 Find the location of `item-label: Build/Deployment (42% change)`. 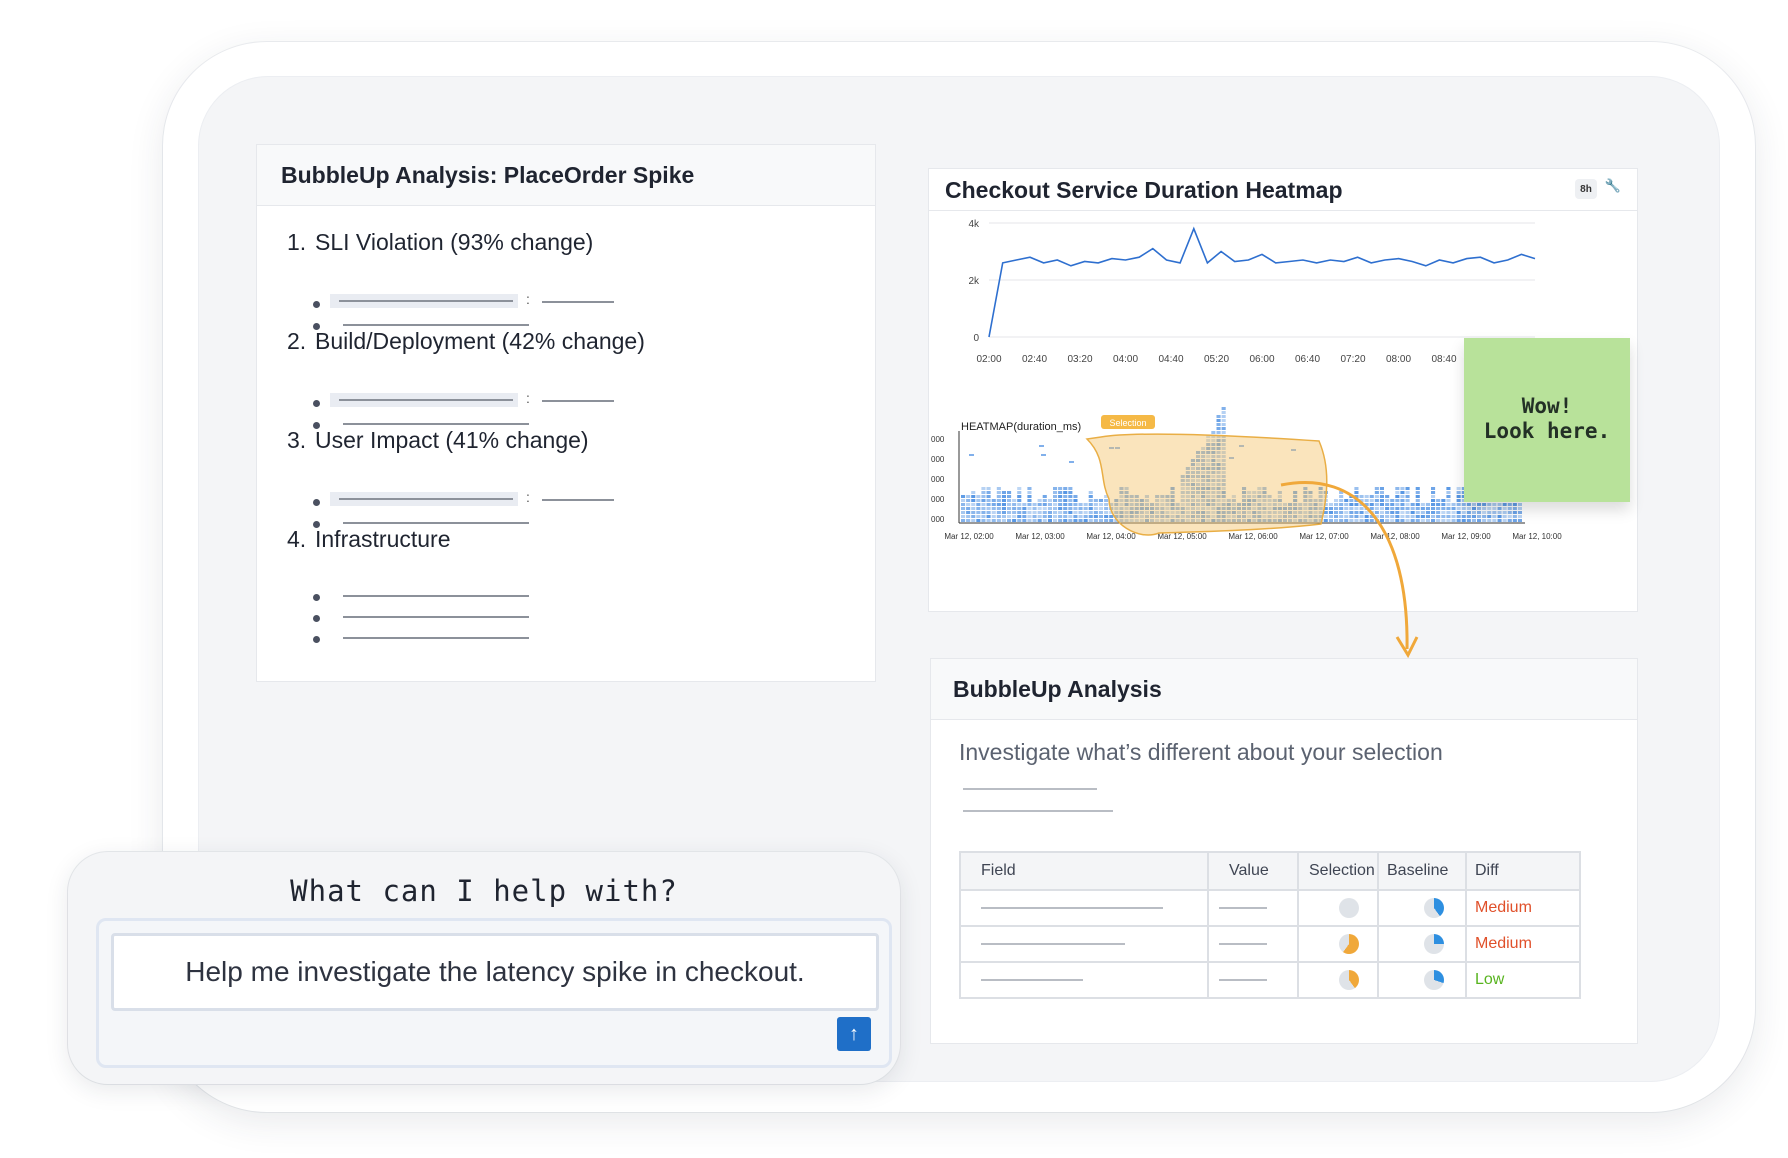

item-label: Build/Deployment (42% change) is located at coordinates (480, 341).